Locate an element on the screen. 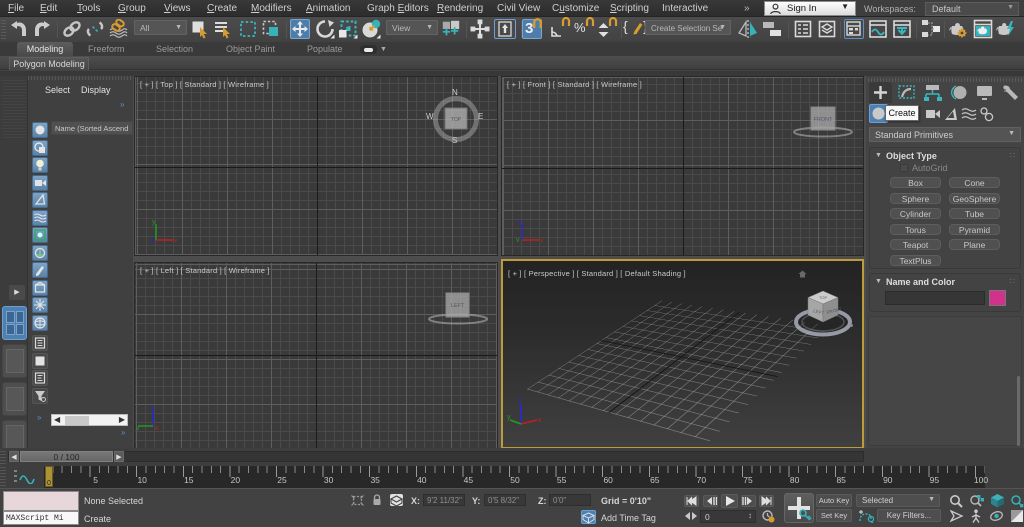  svg-text: FRONT is located at coordinates (824, 120).